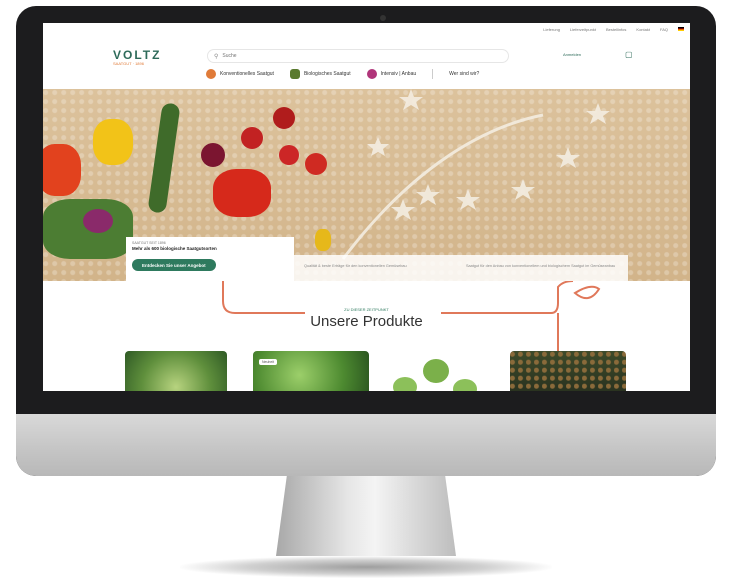 This screenshot has width=729, height=587. I want to click on stand-shadow, so click(366, 567).